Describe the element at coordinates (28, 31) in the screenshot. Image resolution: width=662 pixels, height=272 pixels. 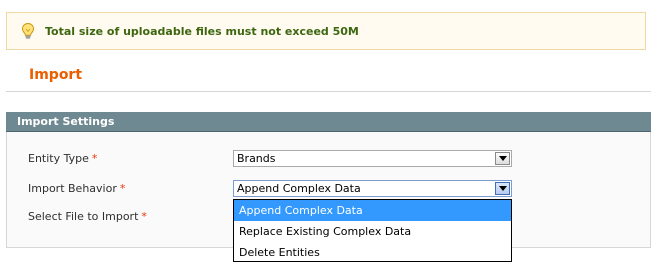
I see `lightbulb-icon` at that location.